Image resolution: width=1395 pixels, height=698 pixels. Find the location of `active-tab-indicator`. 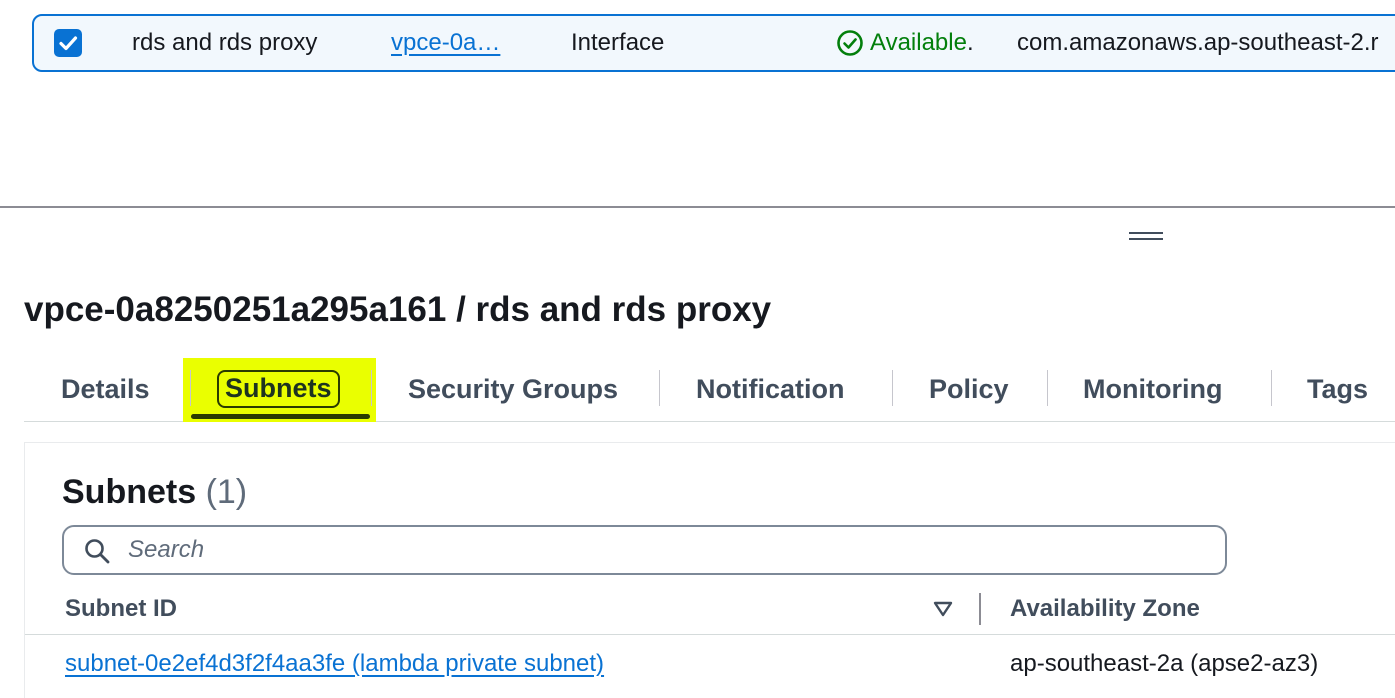

active-tab-indicator is located at coordinates (280, 416).